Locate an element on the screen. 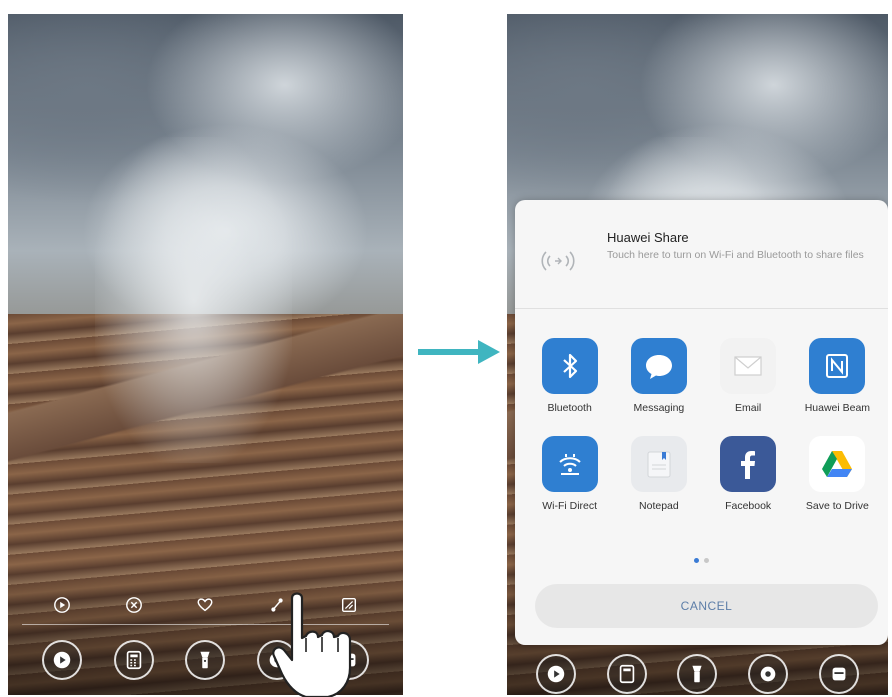  share-option-email: Email is located at coordinates (748, 376).